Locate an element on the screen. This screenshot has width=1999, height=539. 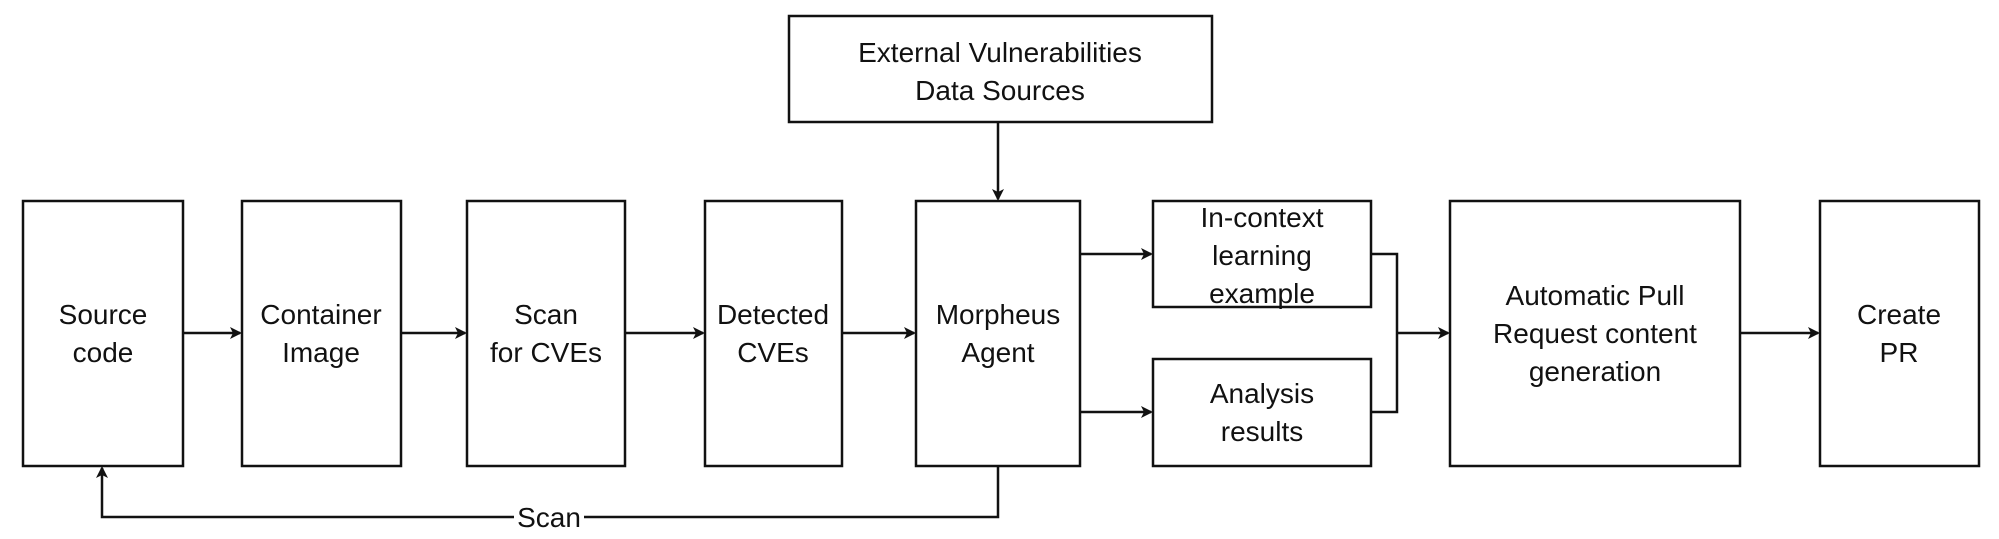
node-label: results is located at coordinates (1262, 431).